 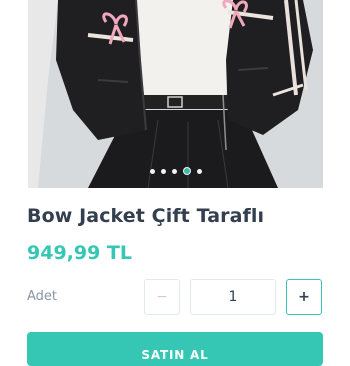 I want to click on quantity-label: Adet, so click(x=42, y=296).